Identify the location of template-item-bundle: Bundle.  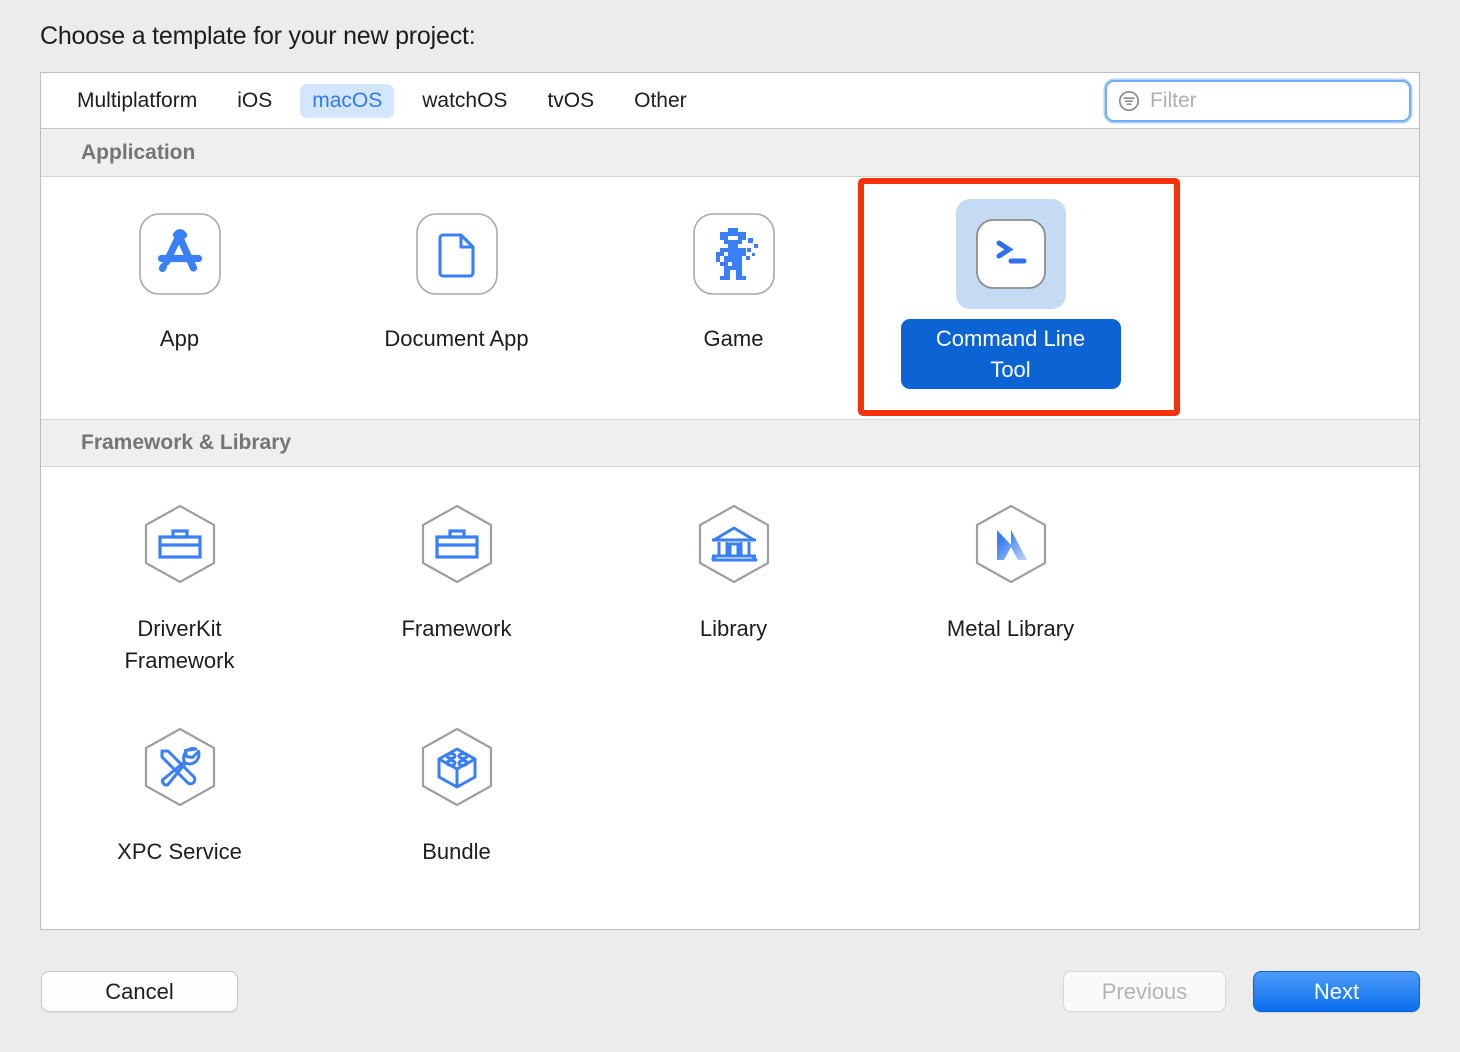
(456, 785).